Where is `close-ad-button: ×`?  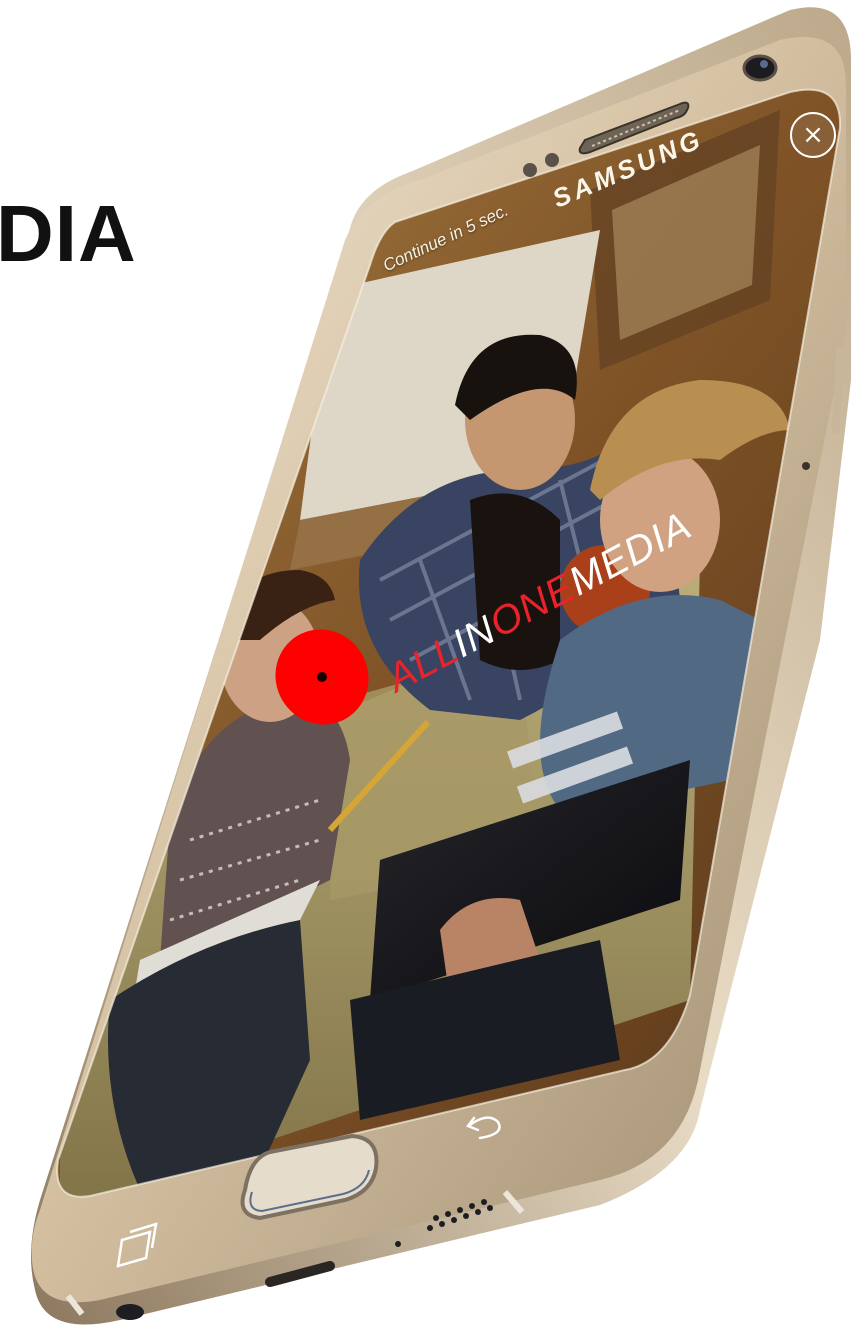 close-ad-button: × is located at coordinates (813, 135).